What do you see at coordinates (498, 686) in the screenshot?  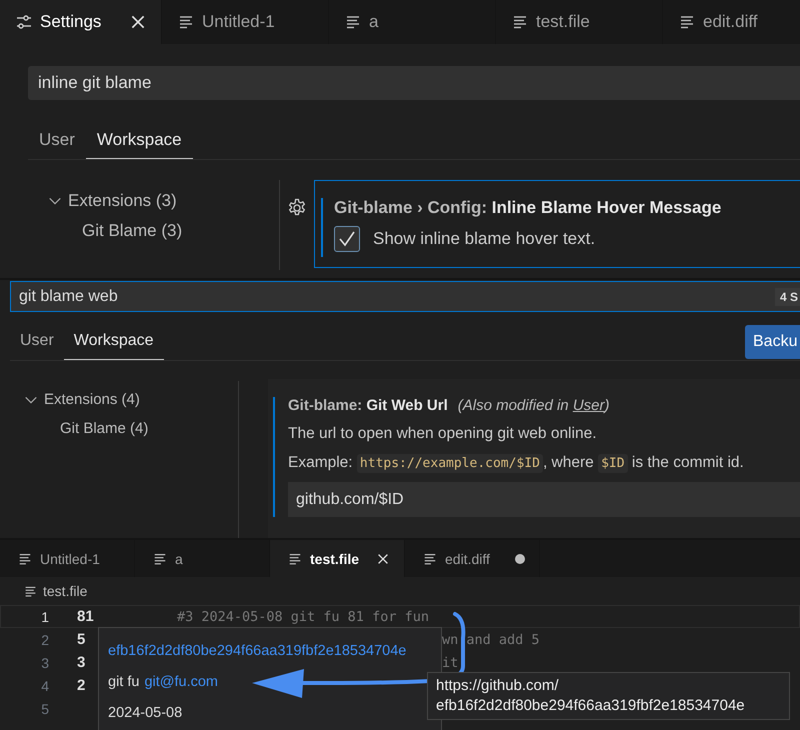 I see `tooltip-text: https://github.com/` at bounding box center [498, 686].